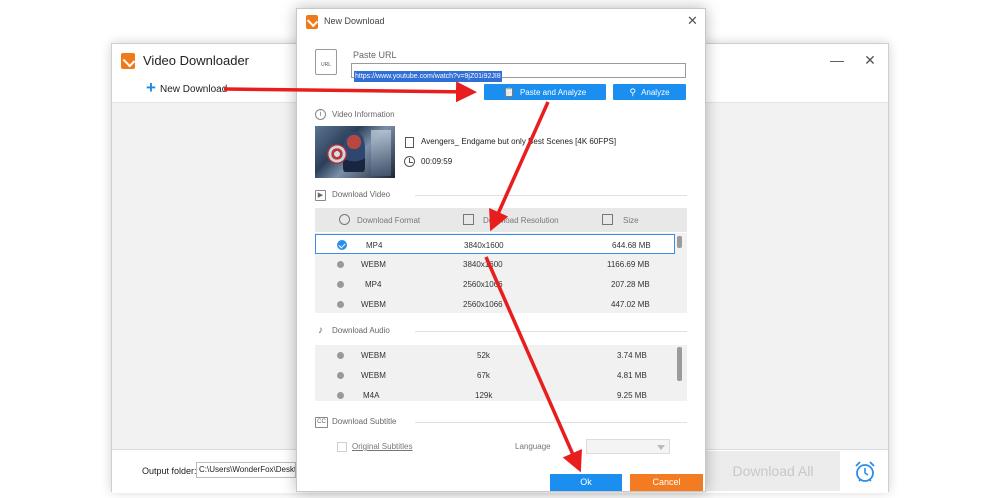  I want to click on minimize-icon: —, so click(837, 60).